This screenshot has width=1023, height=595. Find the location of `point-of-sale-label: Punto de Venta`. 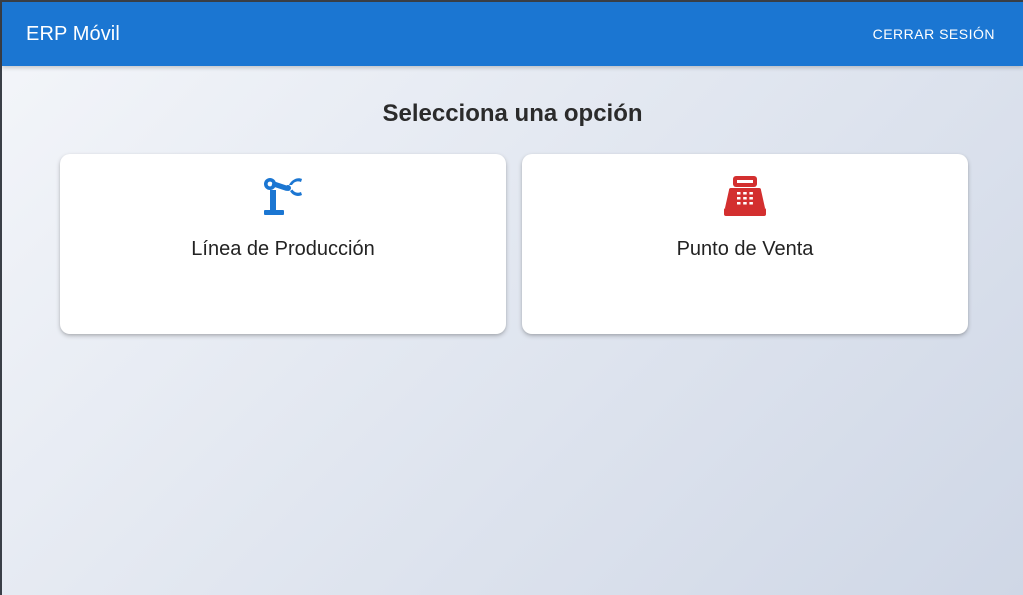

point-of-sale-label: Punto de Venta is located at coordinates (745, 249).